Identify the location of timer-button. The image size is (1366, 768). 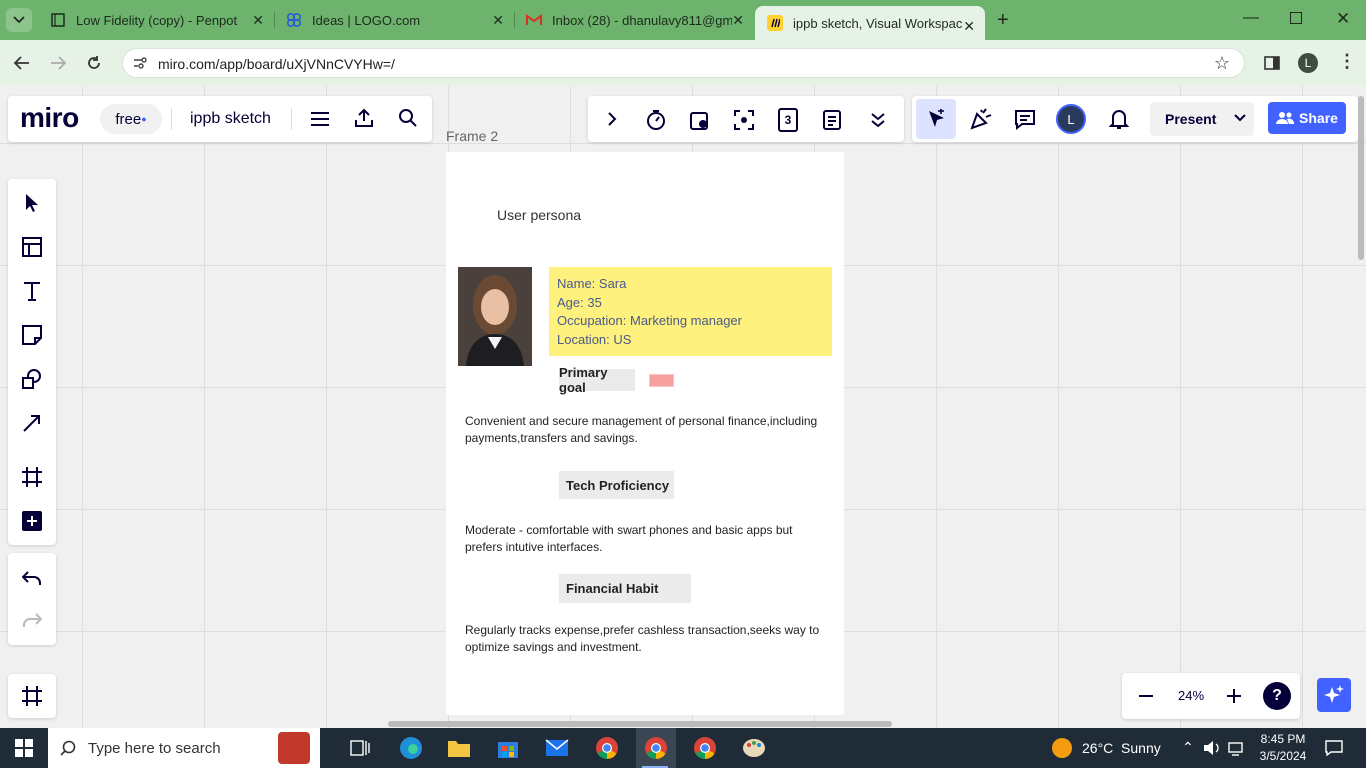
(656, 120).